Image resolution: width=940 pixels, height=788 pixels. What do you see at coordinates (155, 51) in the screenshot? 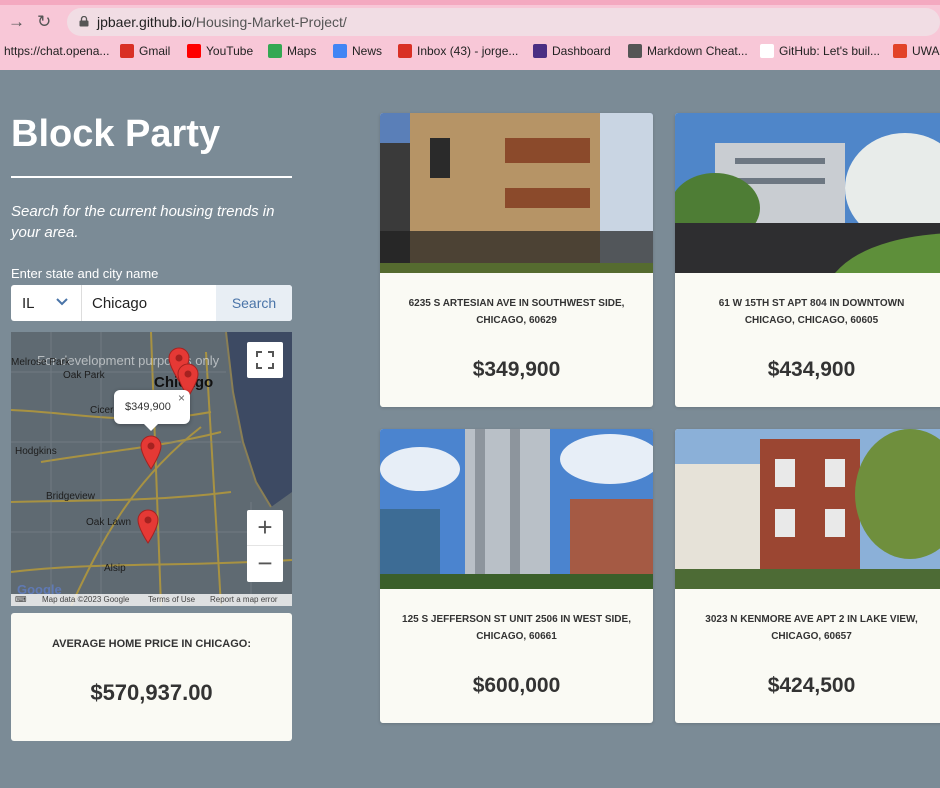
I see `bookmark-label: Gmail` at bounding box center [155, 51].